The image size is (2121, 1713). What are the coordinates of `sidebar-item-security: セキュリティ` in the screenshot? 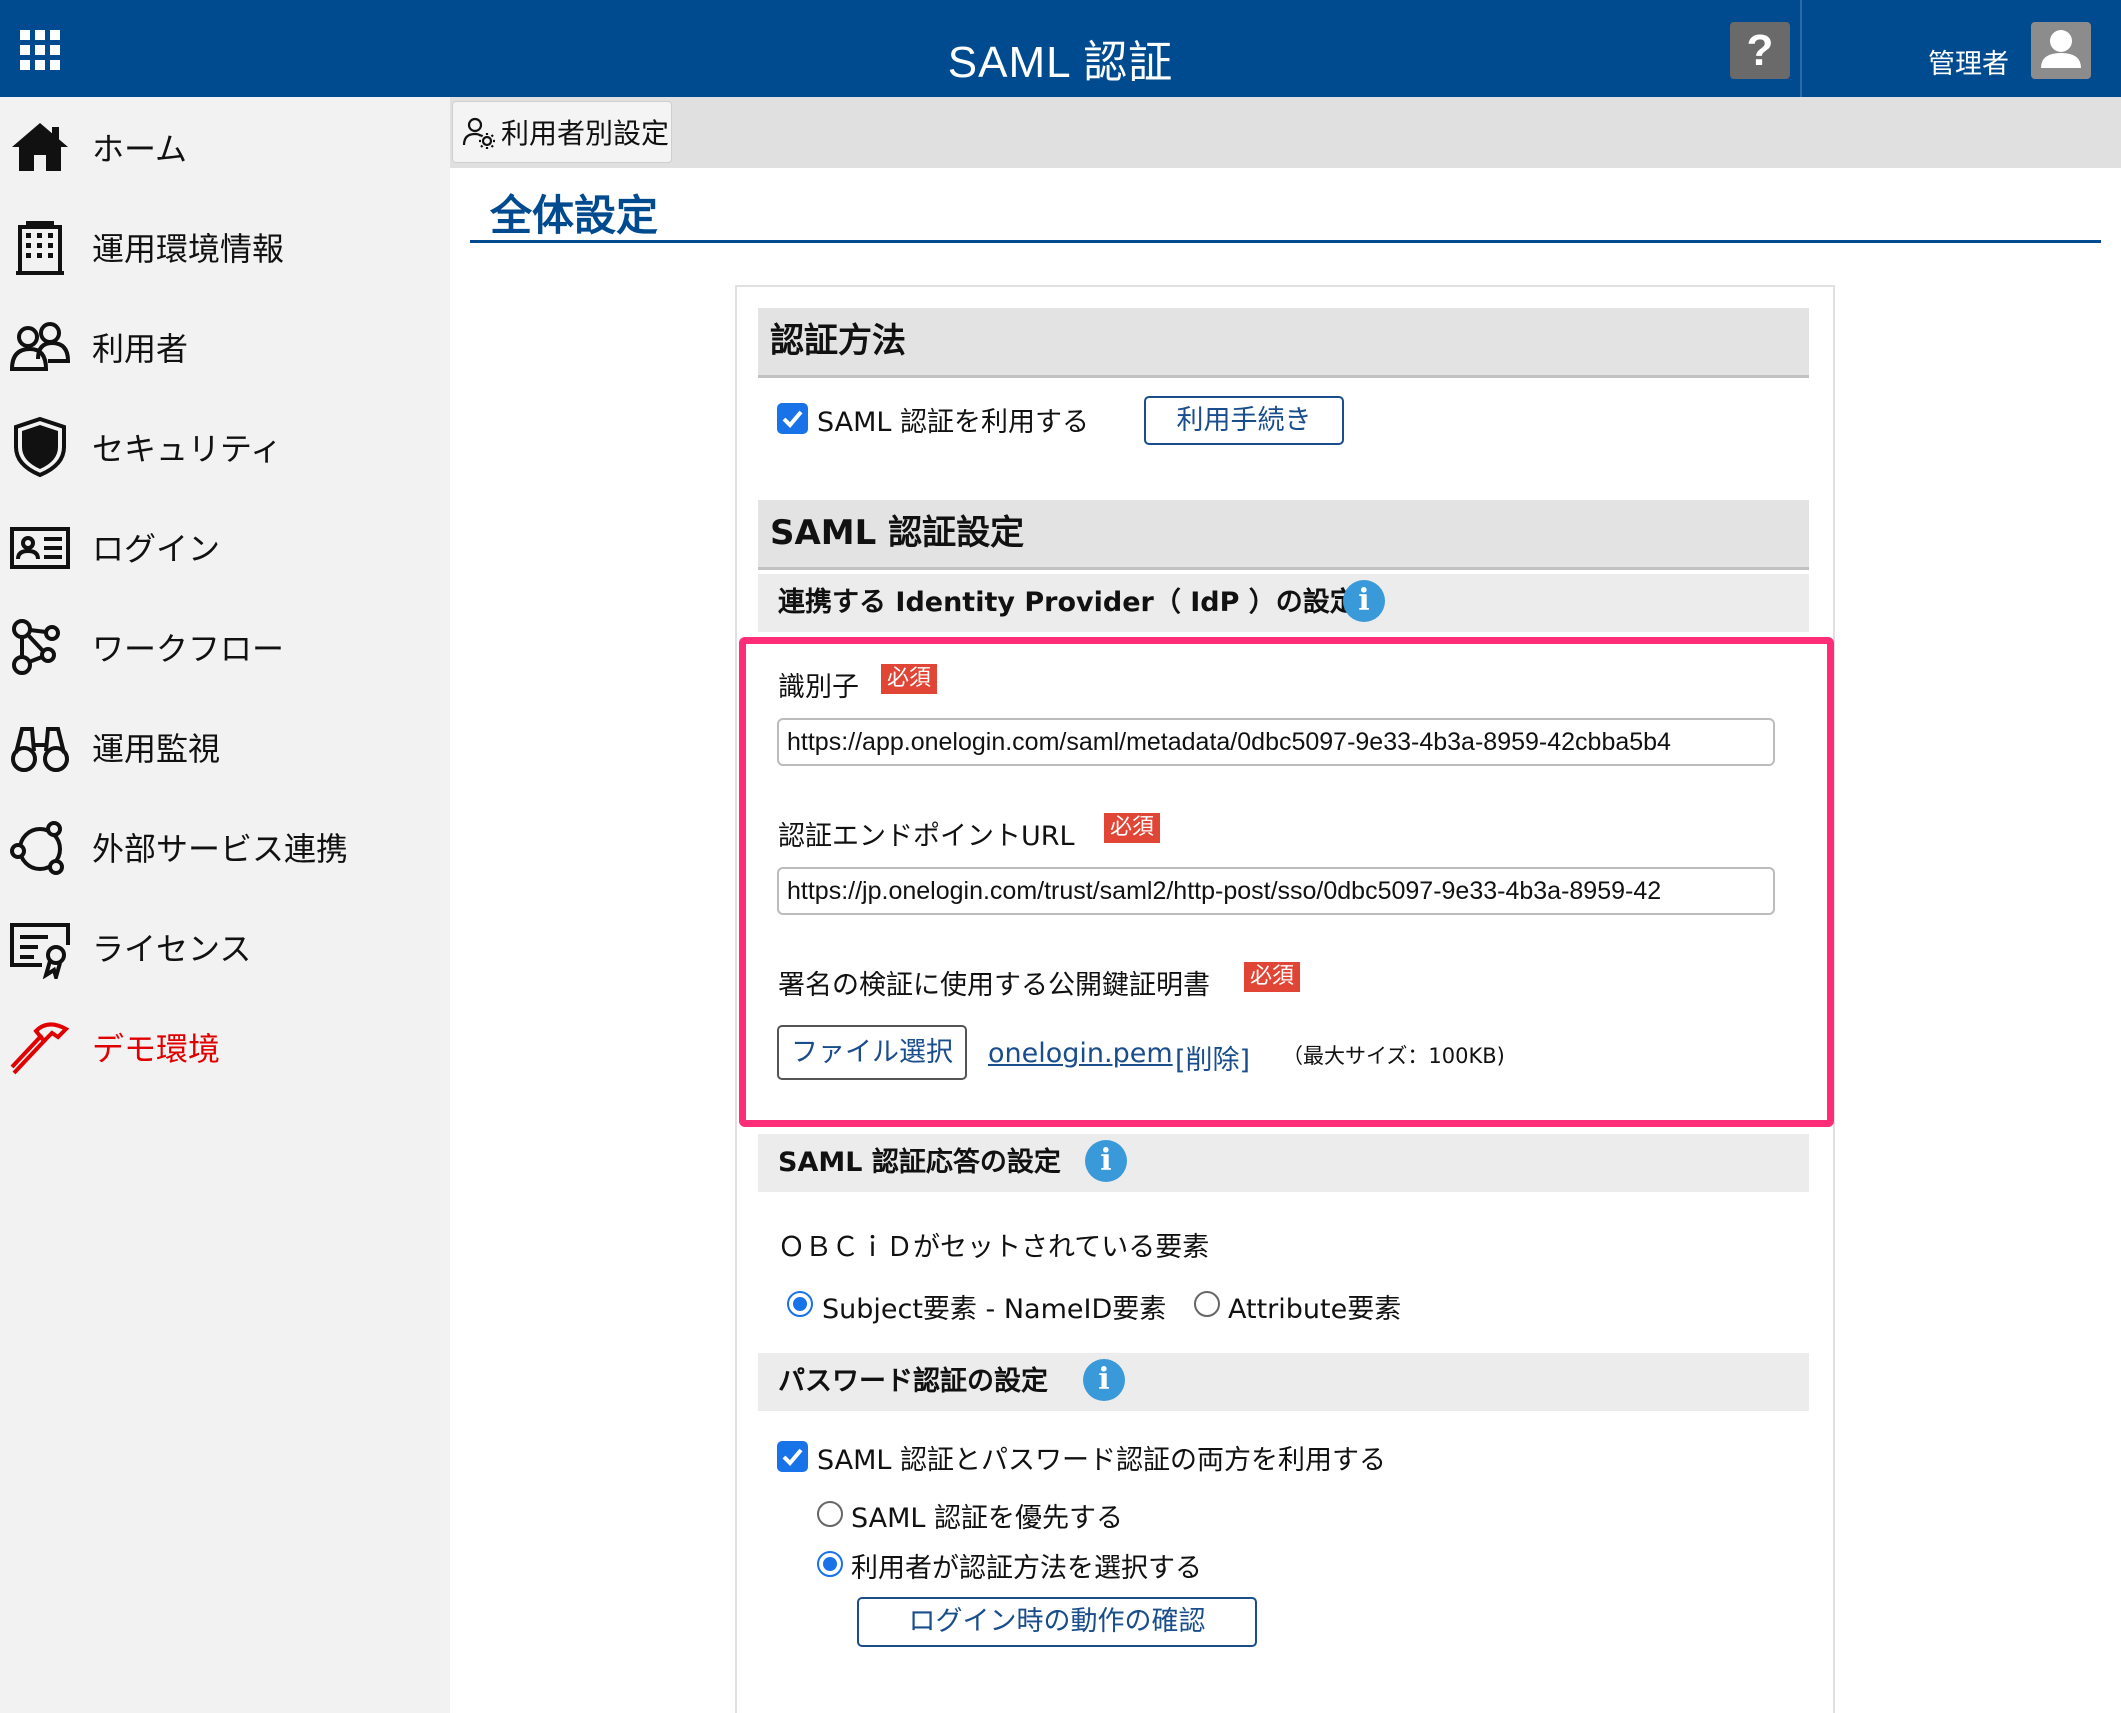 It's located at (225, 447).